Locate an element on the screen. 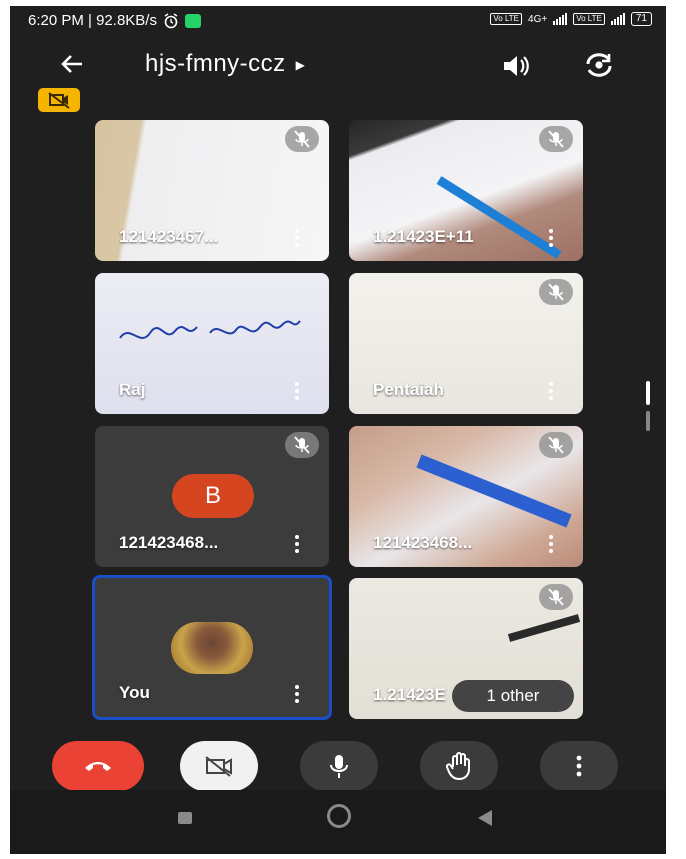 The width and height of the screenshot is (686, 859). volte-badge-1: Vo LTE is located at coordinates (506, 19).